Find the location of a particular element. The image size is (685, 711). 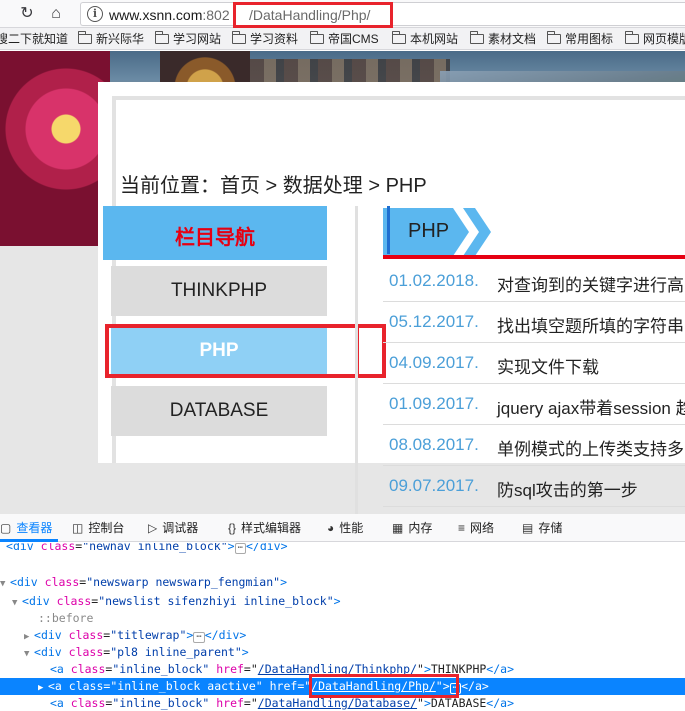

url-host: www.xsnn.com:802 is located at coordinates (169, 15).